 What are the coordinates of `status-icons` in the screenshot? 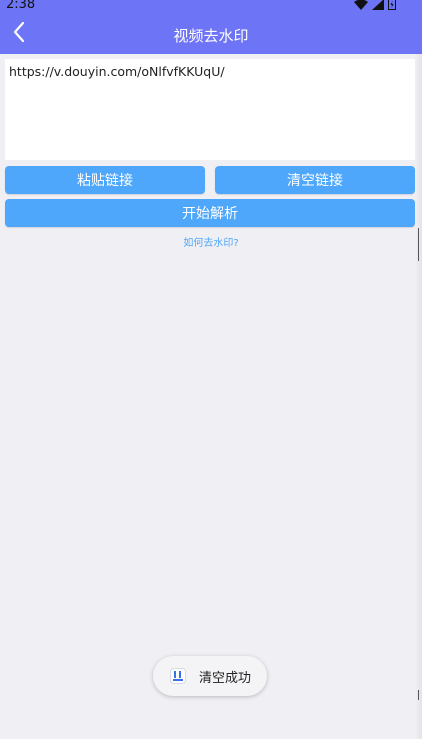 It's located at (375, 6).